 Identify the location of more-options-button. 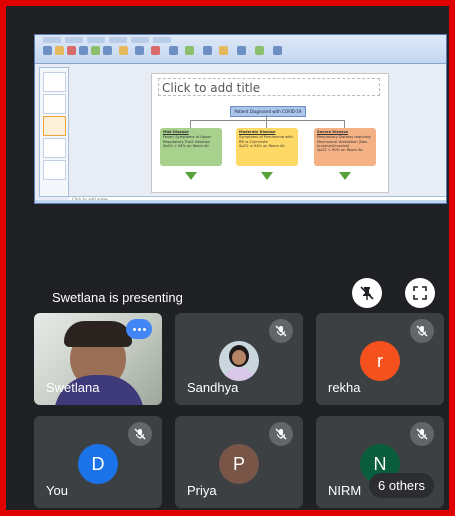
(139, 329).